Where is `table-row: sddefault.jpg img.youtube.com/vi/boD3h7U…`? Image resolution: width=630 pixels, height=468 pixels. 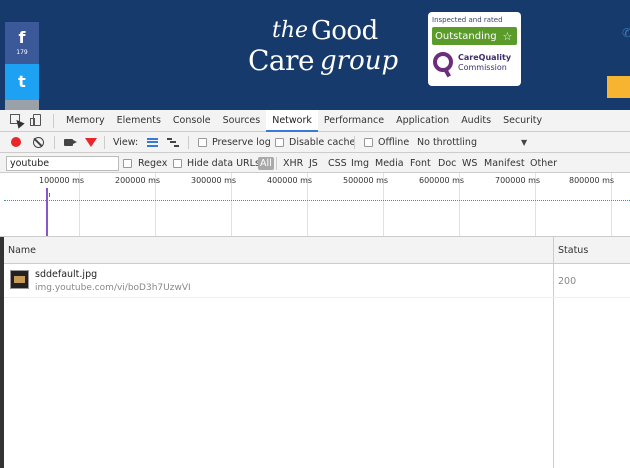
table-row: sddefault.jpg img.youtube.com/vi/boD3h7U… is located at coordinates (317, 281).